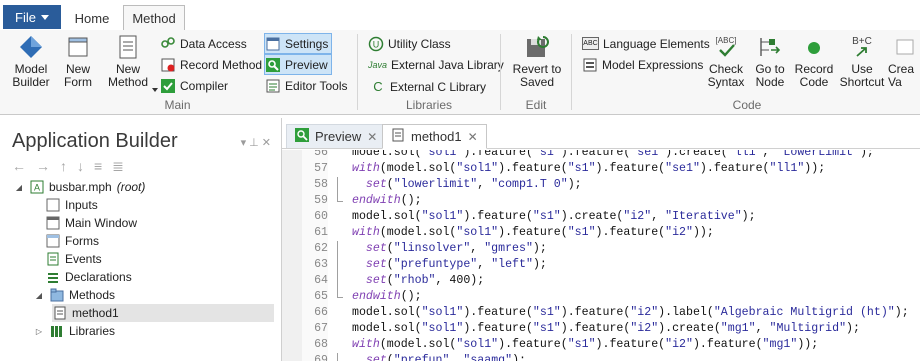  I want to click on window-icon, so click(52, 223).